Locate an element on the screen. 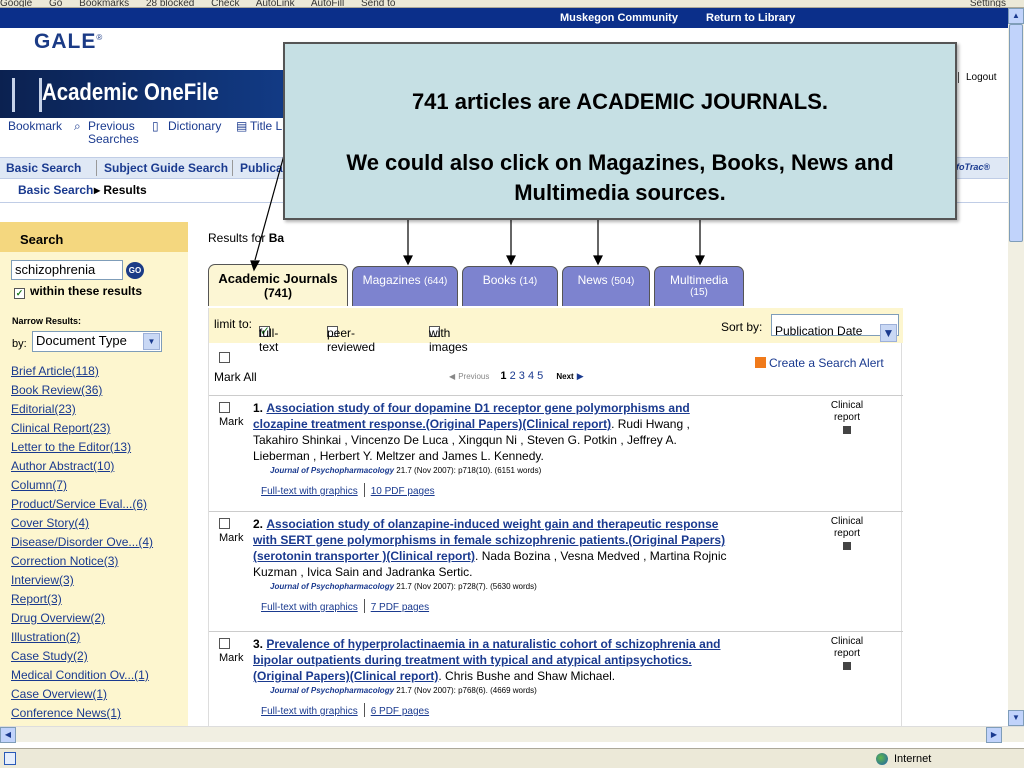 The width and height of the screenshot is (1024, 768). globe-icon is located at coordinates (882, 759).